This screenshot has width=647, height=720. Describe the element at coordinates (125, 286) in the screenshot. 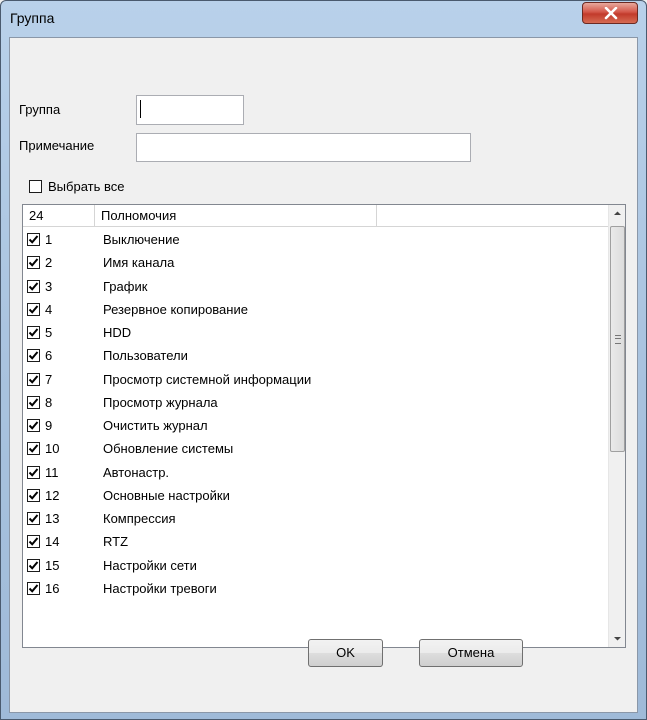

I see `permission-name: График` at that location.